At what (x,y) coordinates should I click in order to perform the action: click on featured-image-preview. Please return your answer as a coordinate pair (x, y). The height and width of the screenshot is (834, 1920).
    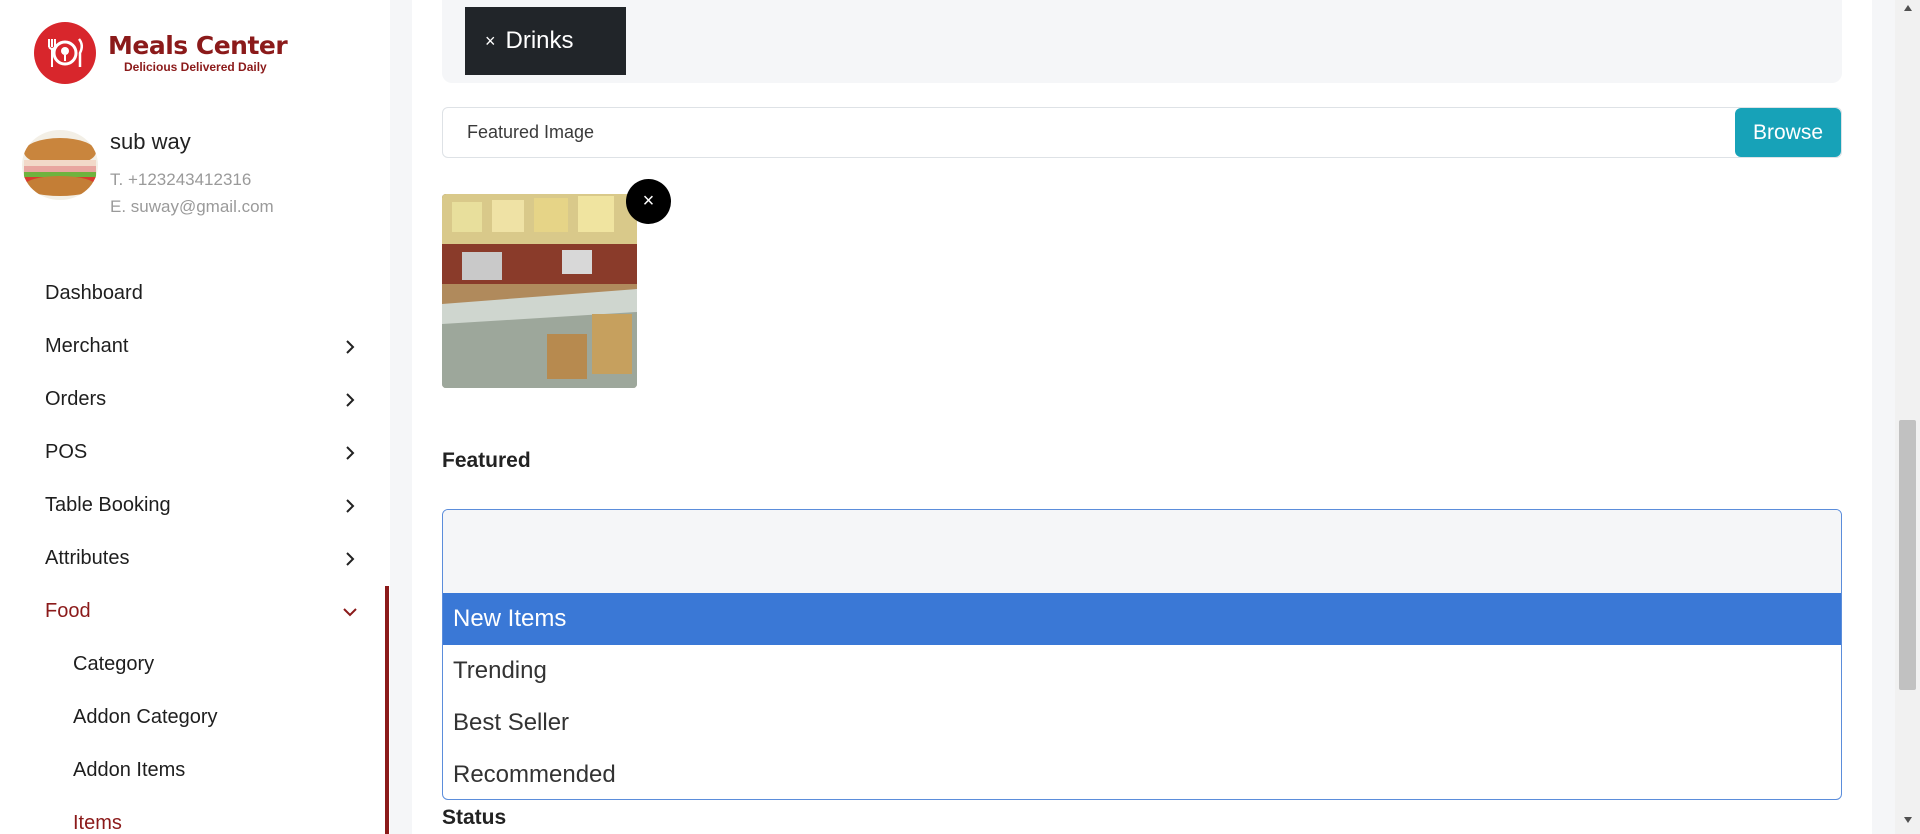
    Looking at the image, I should click on (539, 291).